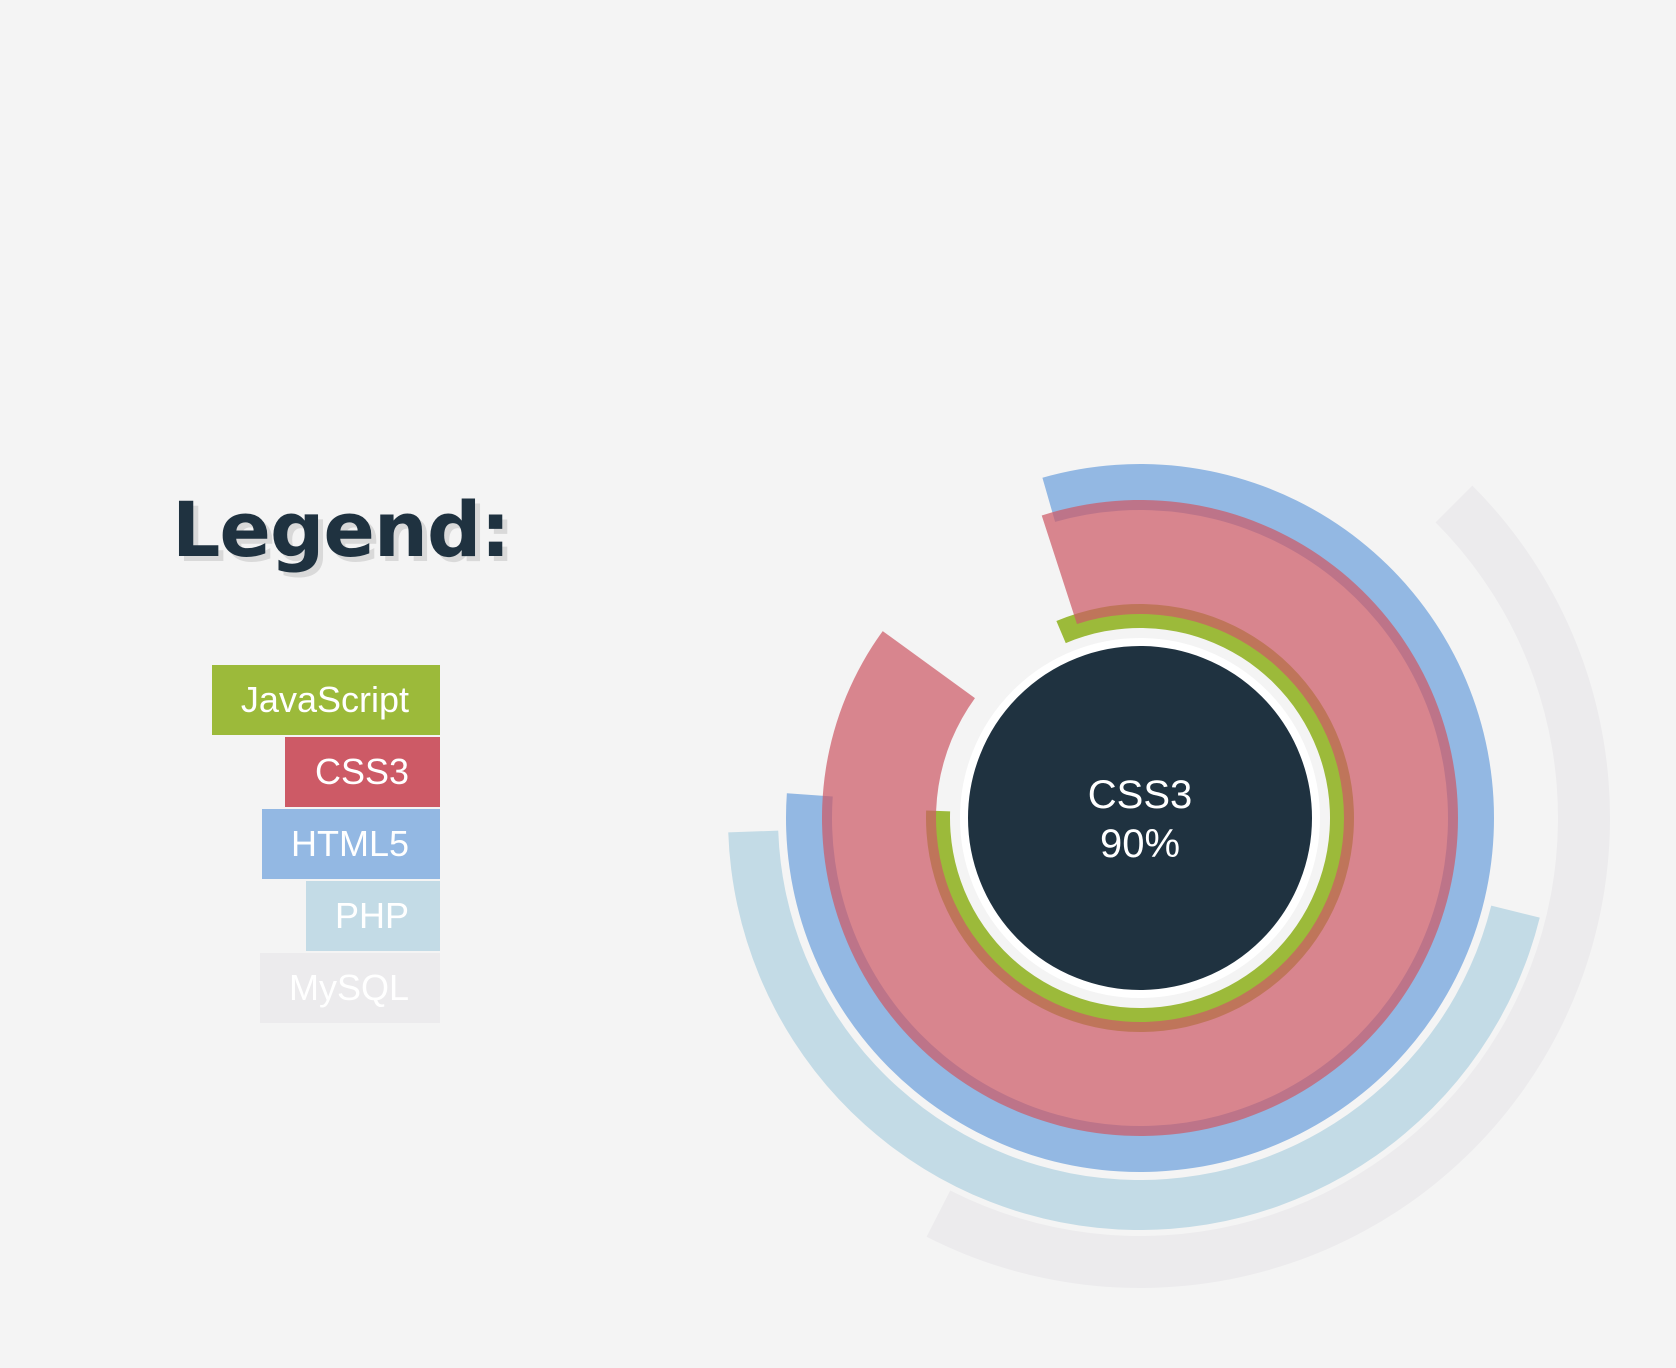  Describe the element at coordinates (1140, 795) in the screenshot. I see `center-series-name: CSS3` at that location.